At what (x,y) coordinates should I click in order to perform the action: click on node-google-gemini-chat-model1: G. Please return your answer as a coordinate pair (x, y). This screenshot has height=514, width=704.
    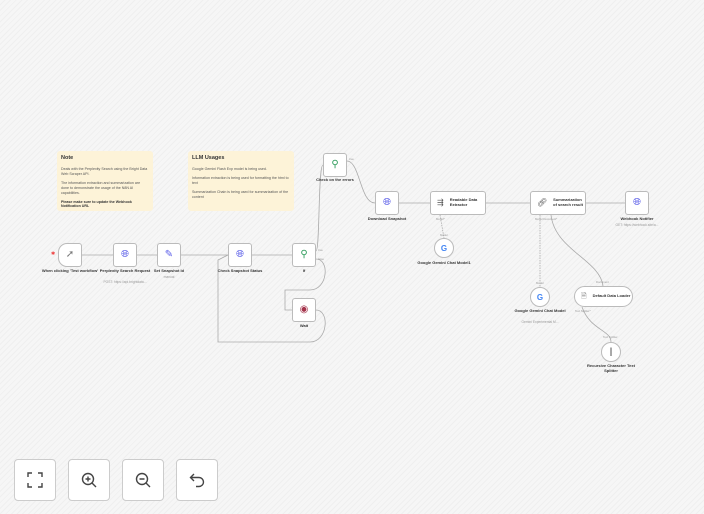
    Looking at the image, I should click on (444, 248).